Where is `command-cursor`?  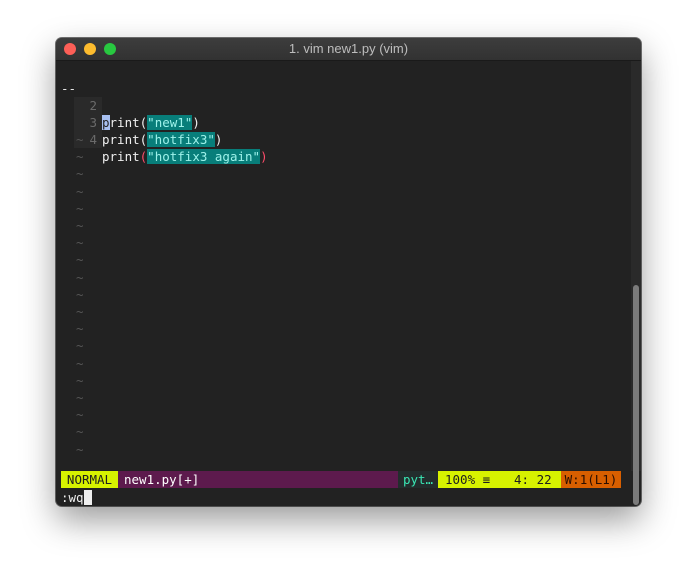 command-cursor is located at coordinates (87, 497).